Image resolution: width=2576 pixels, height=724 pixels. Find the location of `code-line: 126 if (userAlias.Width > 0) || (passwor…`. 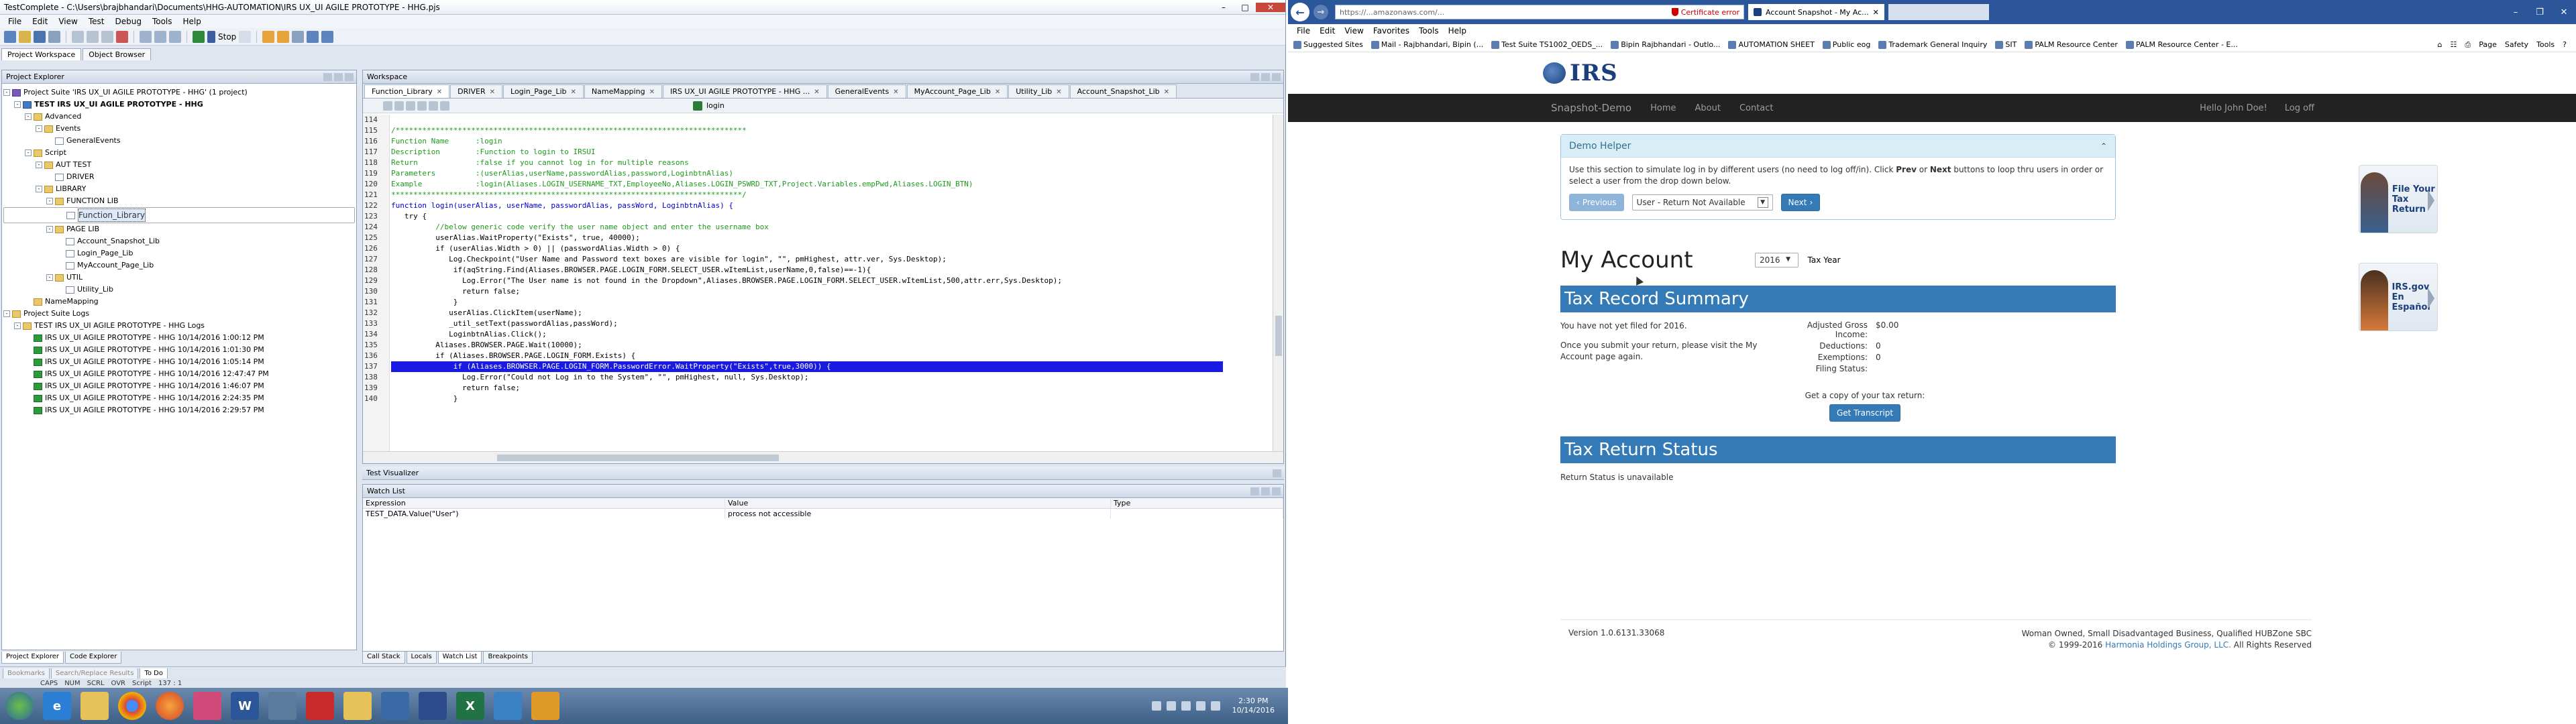

code-line: 126 if (userAlias.Width > 0) || (passwor… is located at coordinates (793, 248).